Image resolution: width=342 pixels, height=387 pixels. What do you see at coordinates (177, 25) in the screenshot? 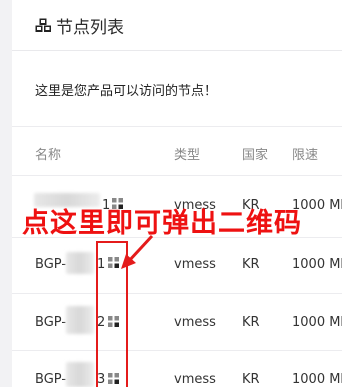
I see `card-header: 节点列表` at bounding box center [177, 25].